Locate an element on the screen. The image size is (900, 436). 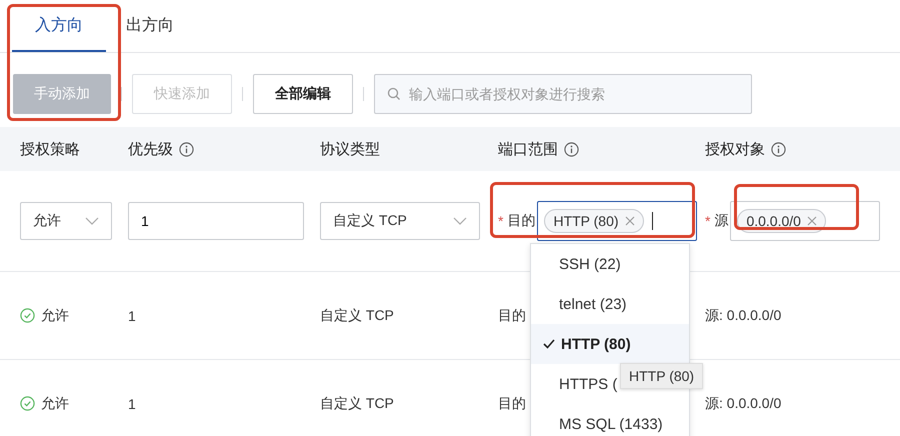
tooltip: HTTP (80) is located at coordinates (662, 376).